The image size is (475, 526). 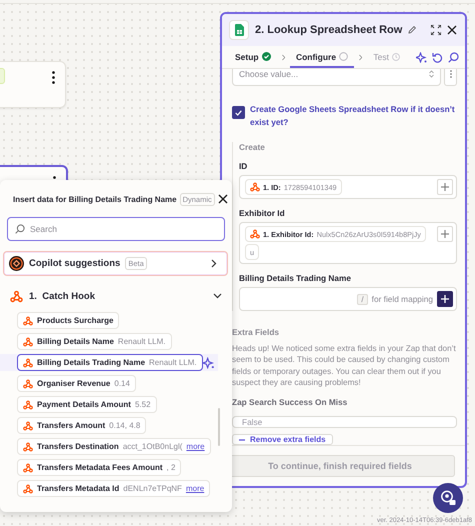 What do you see at coordinates (116, 229) in the screenshot?
I see `search-field: Search` at bounding box center [116, 229].